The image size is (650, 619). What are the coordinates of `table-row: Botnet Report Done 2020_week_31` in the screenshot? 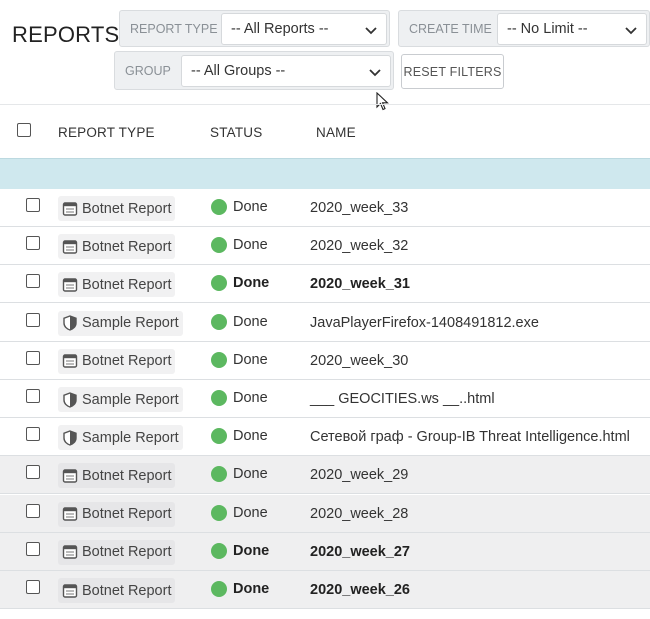 It's located at (325, 284).